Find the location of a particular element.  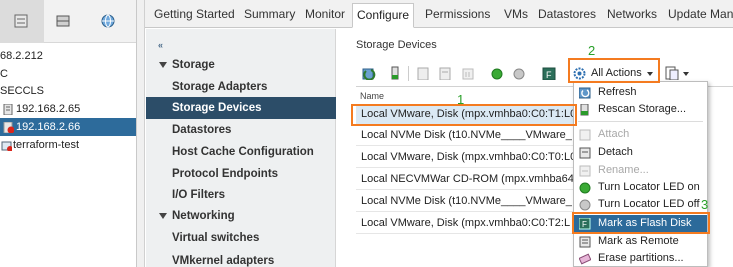

tab-getting-started: Getting Started is located at coordinates (194, 15).